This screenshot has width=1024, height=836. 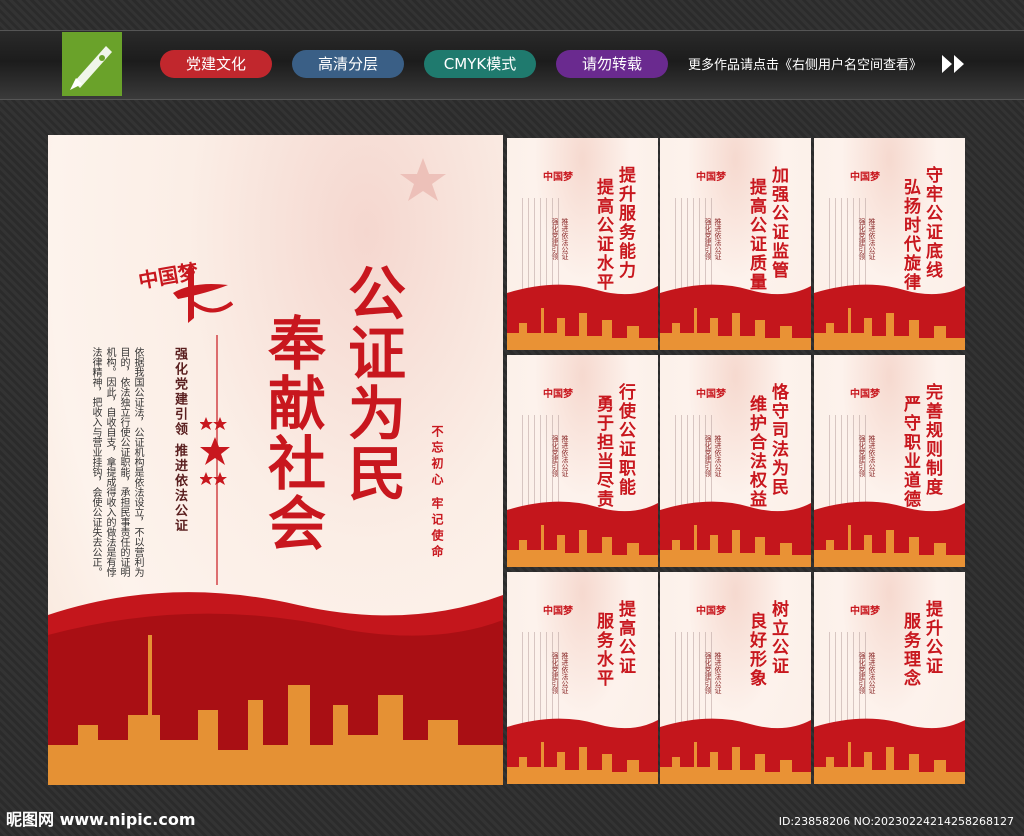 I want to click on poster-1: 中国梦提升服务能力提高公证水平强化党建引领推进依法公证, so click(x=582, y=244).